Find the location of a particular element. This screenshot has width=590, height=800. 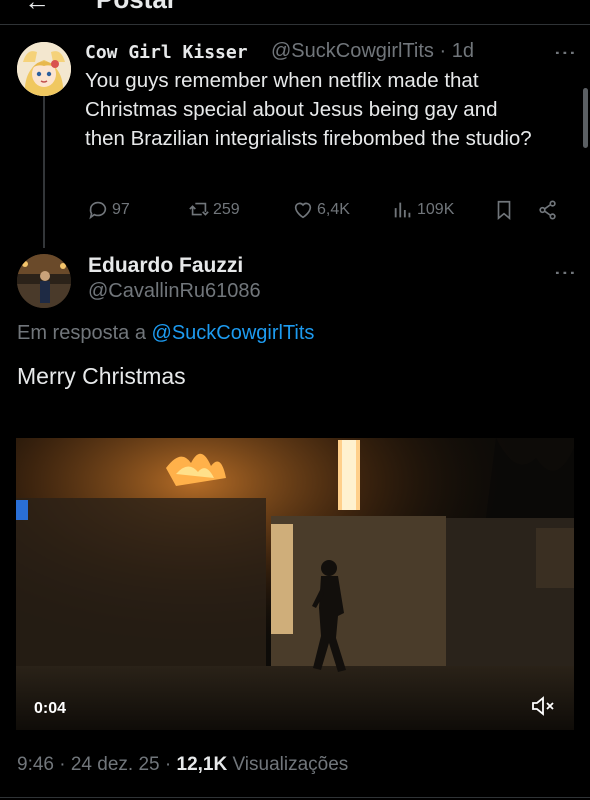

post-metadata: 9:46 · 24 dez. 25 · 12,1K Visualizações is located at coordinates (183, 764).